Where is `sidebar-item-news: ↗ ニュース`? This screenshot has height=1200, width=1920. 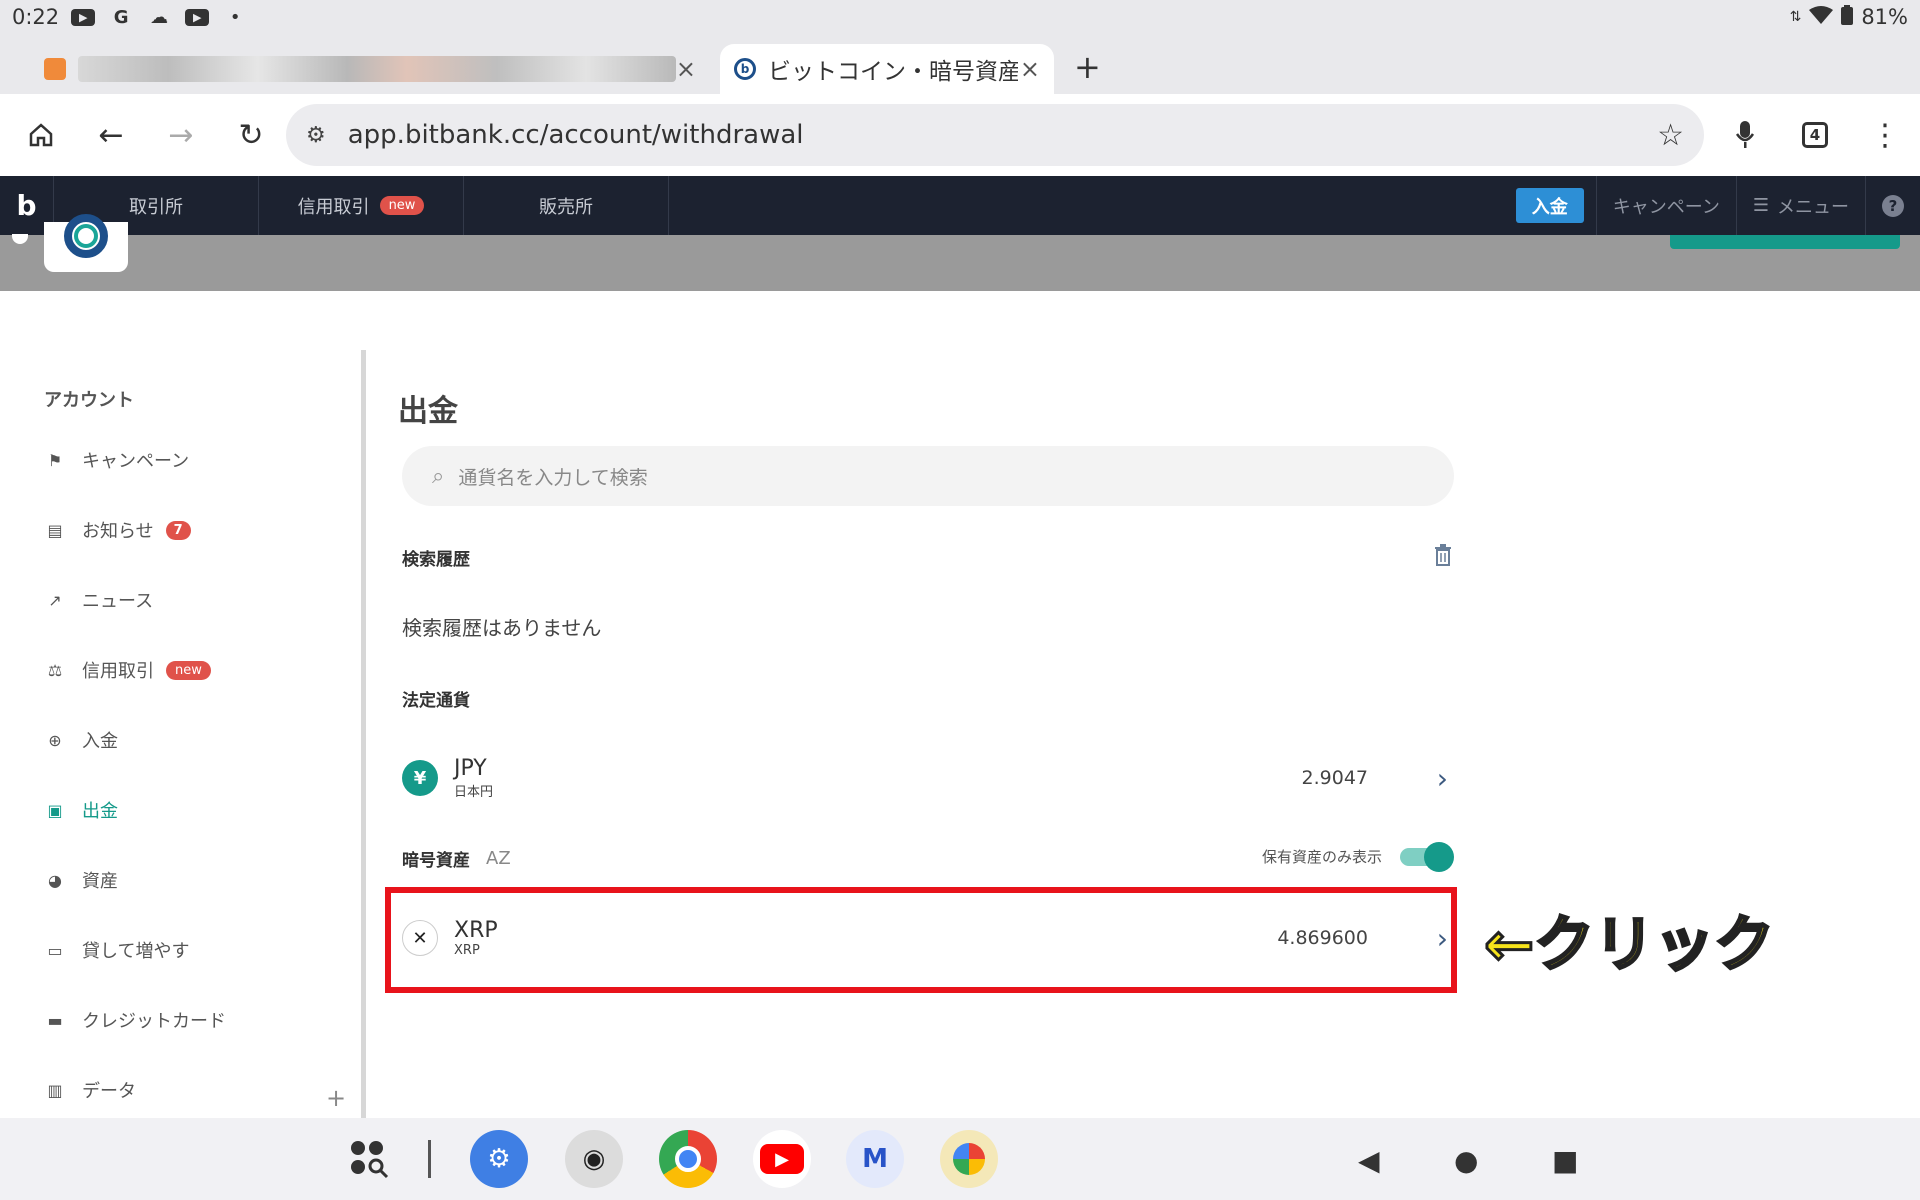 sidebar-item-news: ↗ ニュース is located at coordinates (194, 600).